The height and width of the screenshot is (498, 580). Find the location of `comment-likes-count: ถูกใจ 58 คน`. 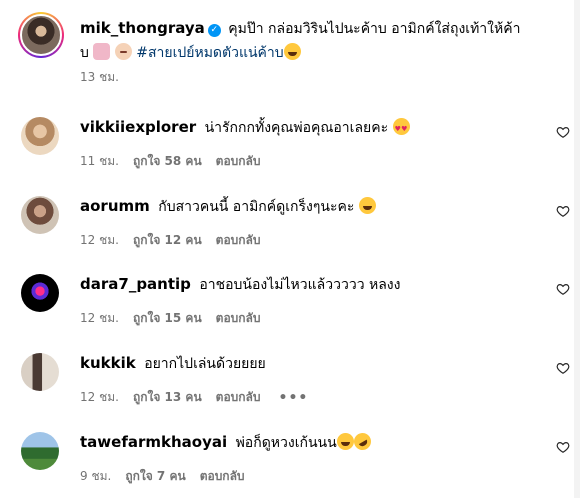

comment-likes-count: ถูกใจ 58 คน is located at coordinates (167, 161).